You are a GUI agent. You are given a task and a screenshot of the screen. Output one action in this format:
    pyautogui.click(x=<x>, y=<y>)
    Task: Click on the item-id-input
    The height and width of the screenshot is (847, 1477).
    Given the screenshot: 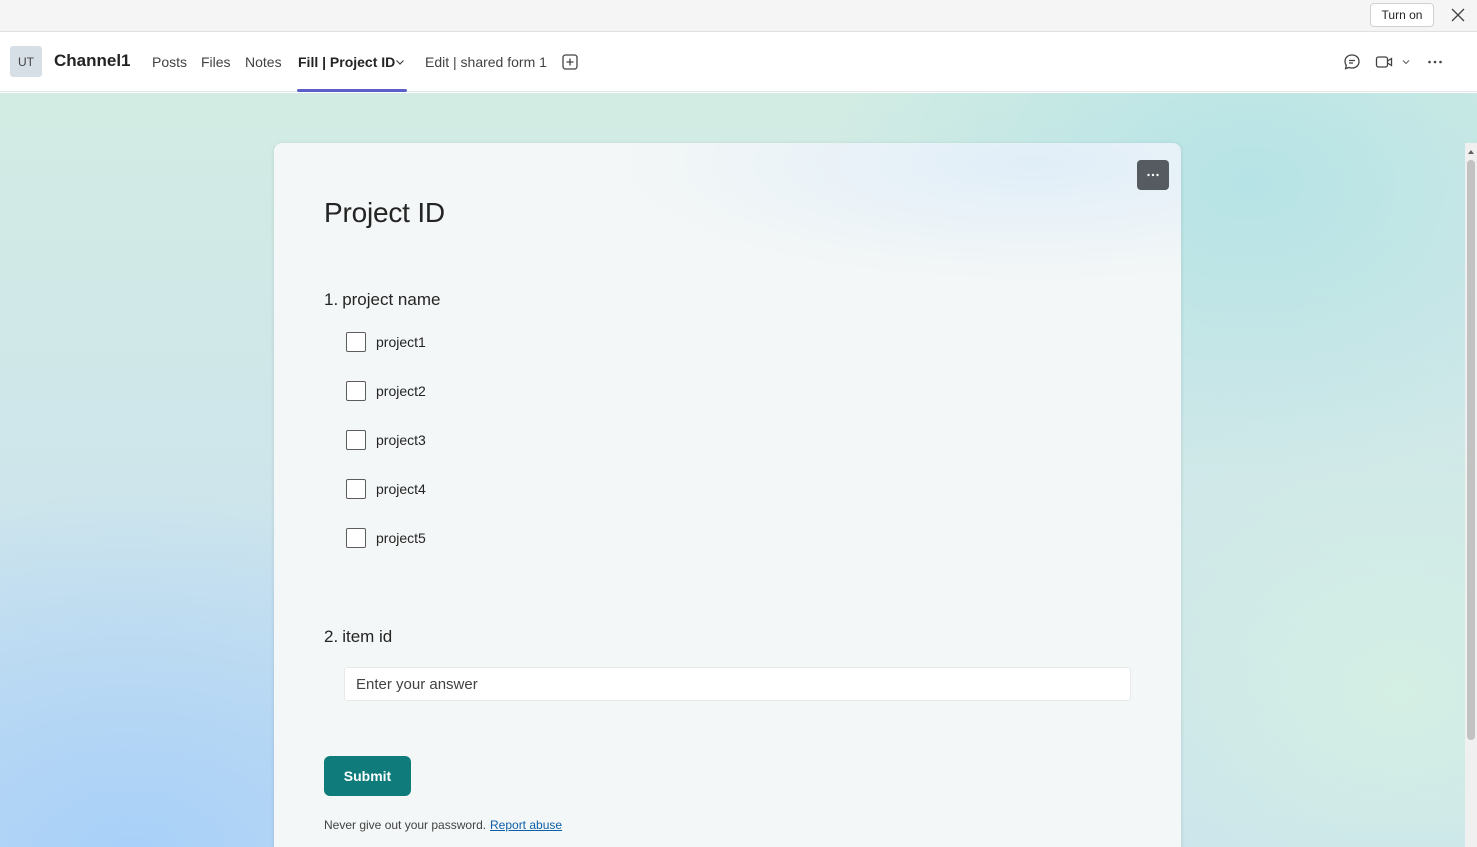 What is the action you would take?
    pyautogui.click(x=737, y=684)
    